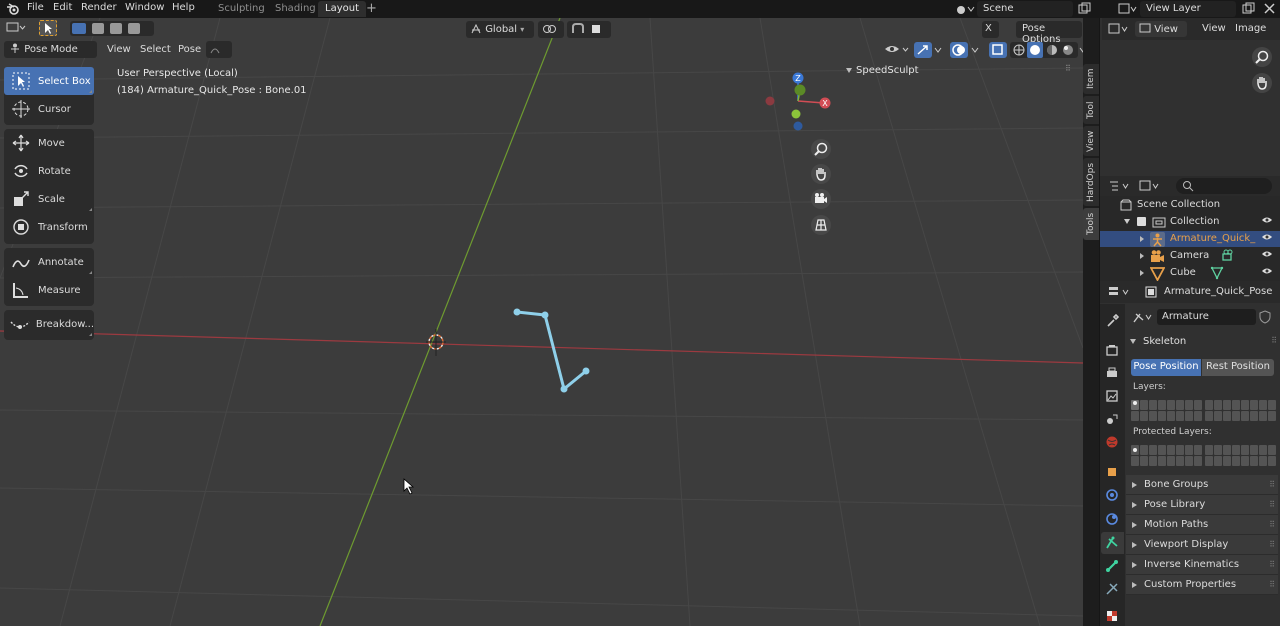  I want to click on tab-armature-data-active, so click(1112, 543).